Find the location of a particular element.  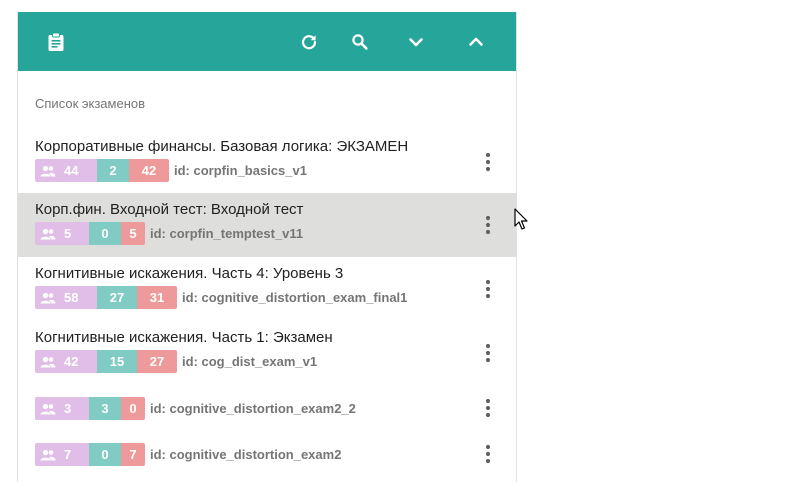

users-count: 58 is located at coordinates (71, 297).